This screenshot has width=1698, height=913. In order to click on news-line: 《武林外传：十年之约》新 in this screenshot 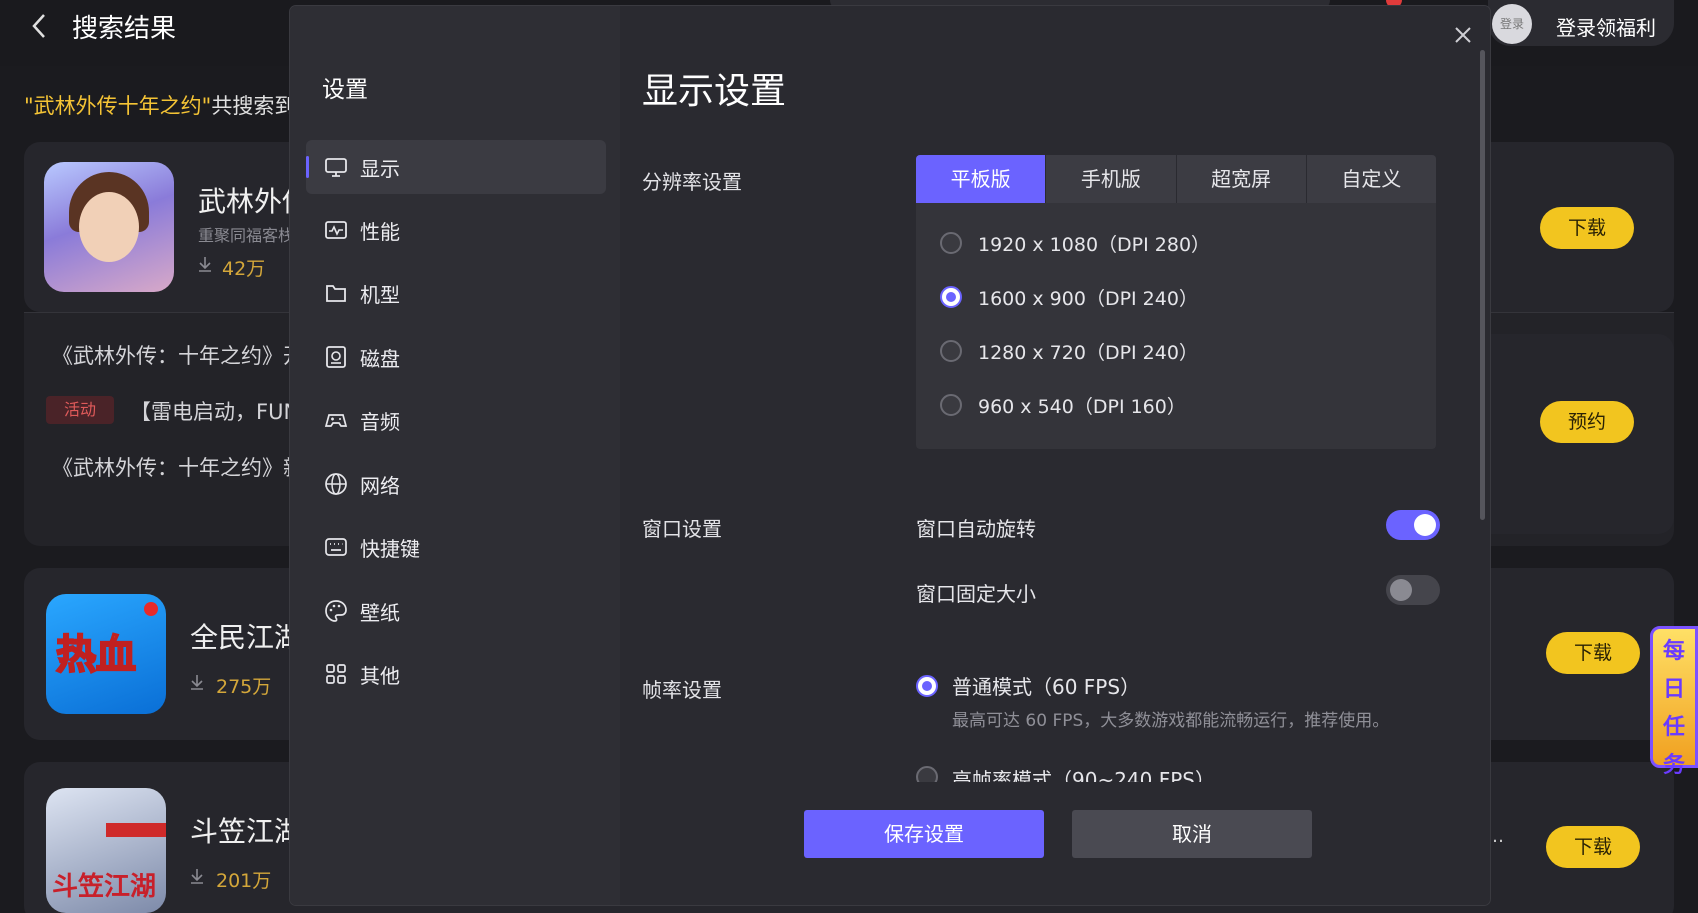, I will do `click(178, 467)`.